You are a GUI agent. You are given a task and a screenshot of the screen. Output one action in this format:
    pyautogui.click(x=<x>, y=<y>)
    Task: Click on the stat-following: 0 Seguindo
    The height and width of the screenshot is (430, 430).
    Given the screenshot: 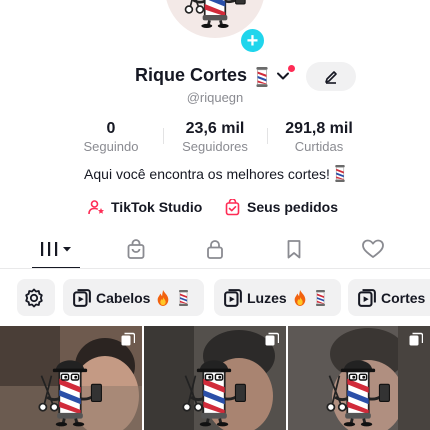 What is the action you would take?
    pyautogui.click(x=111, y=137)
    